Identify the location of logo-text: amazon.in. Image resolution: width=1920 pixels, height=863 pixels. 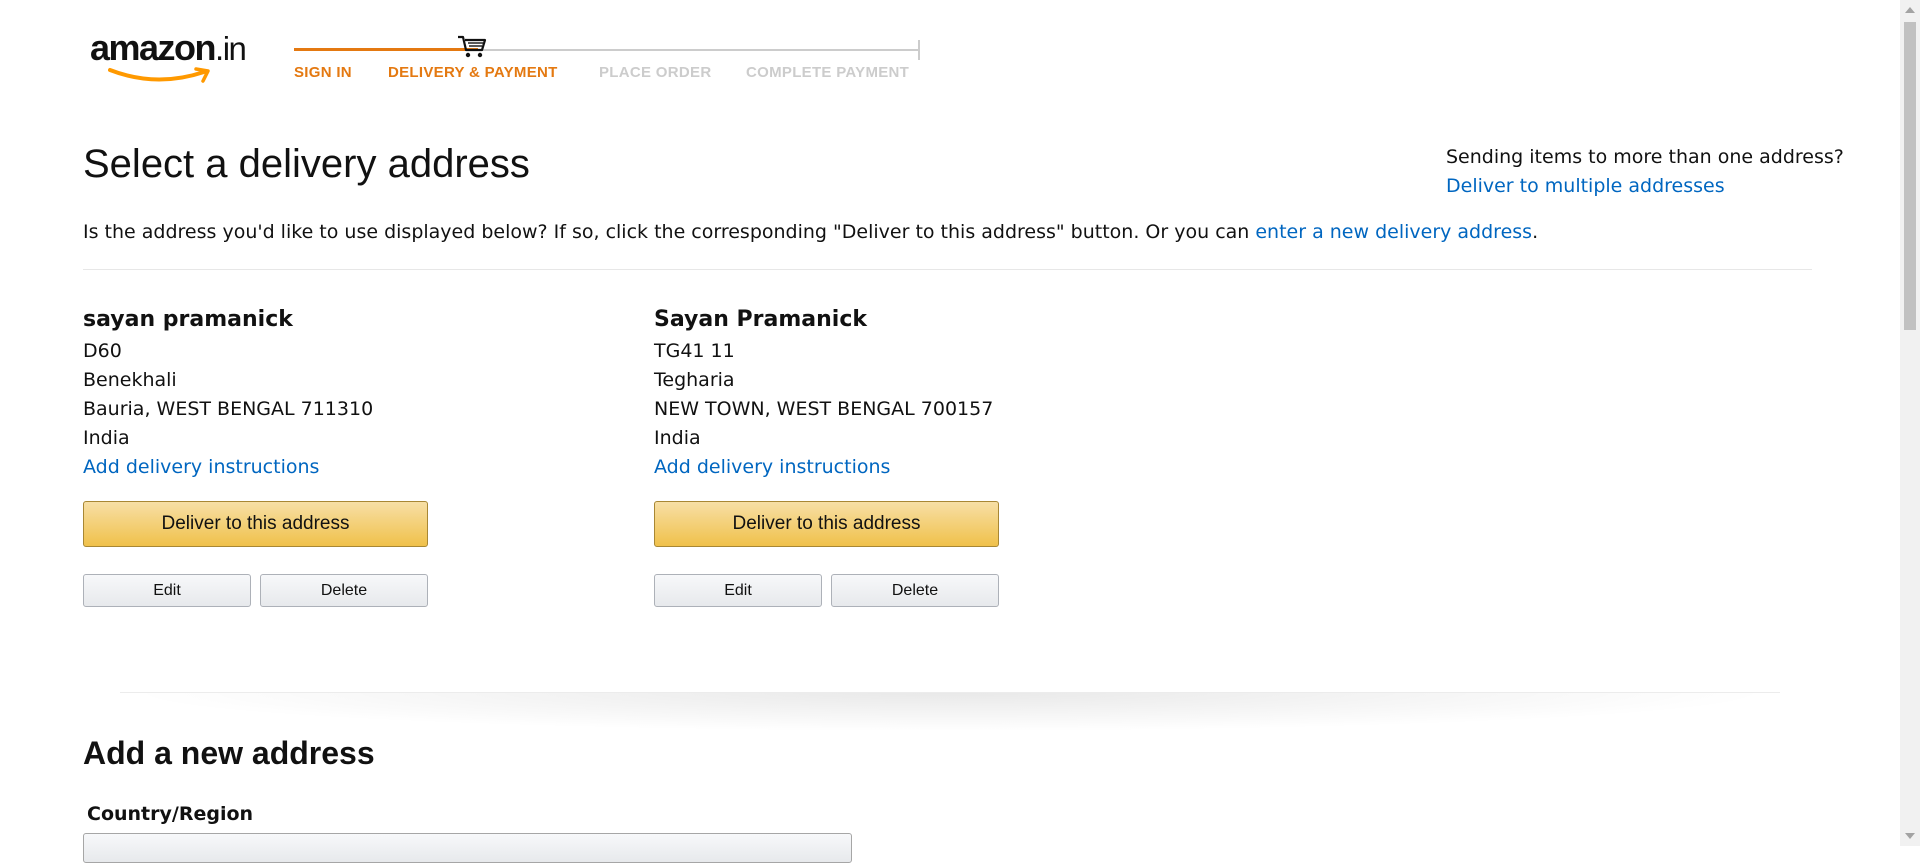
(168, 47).